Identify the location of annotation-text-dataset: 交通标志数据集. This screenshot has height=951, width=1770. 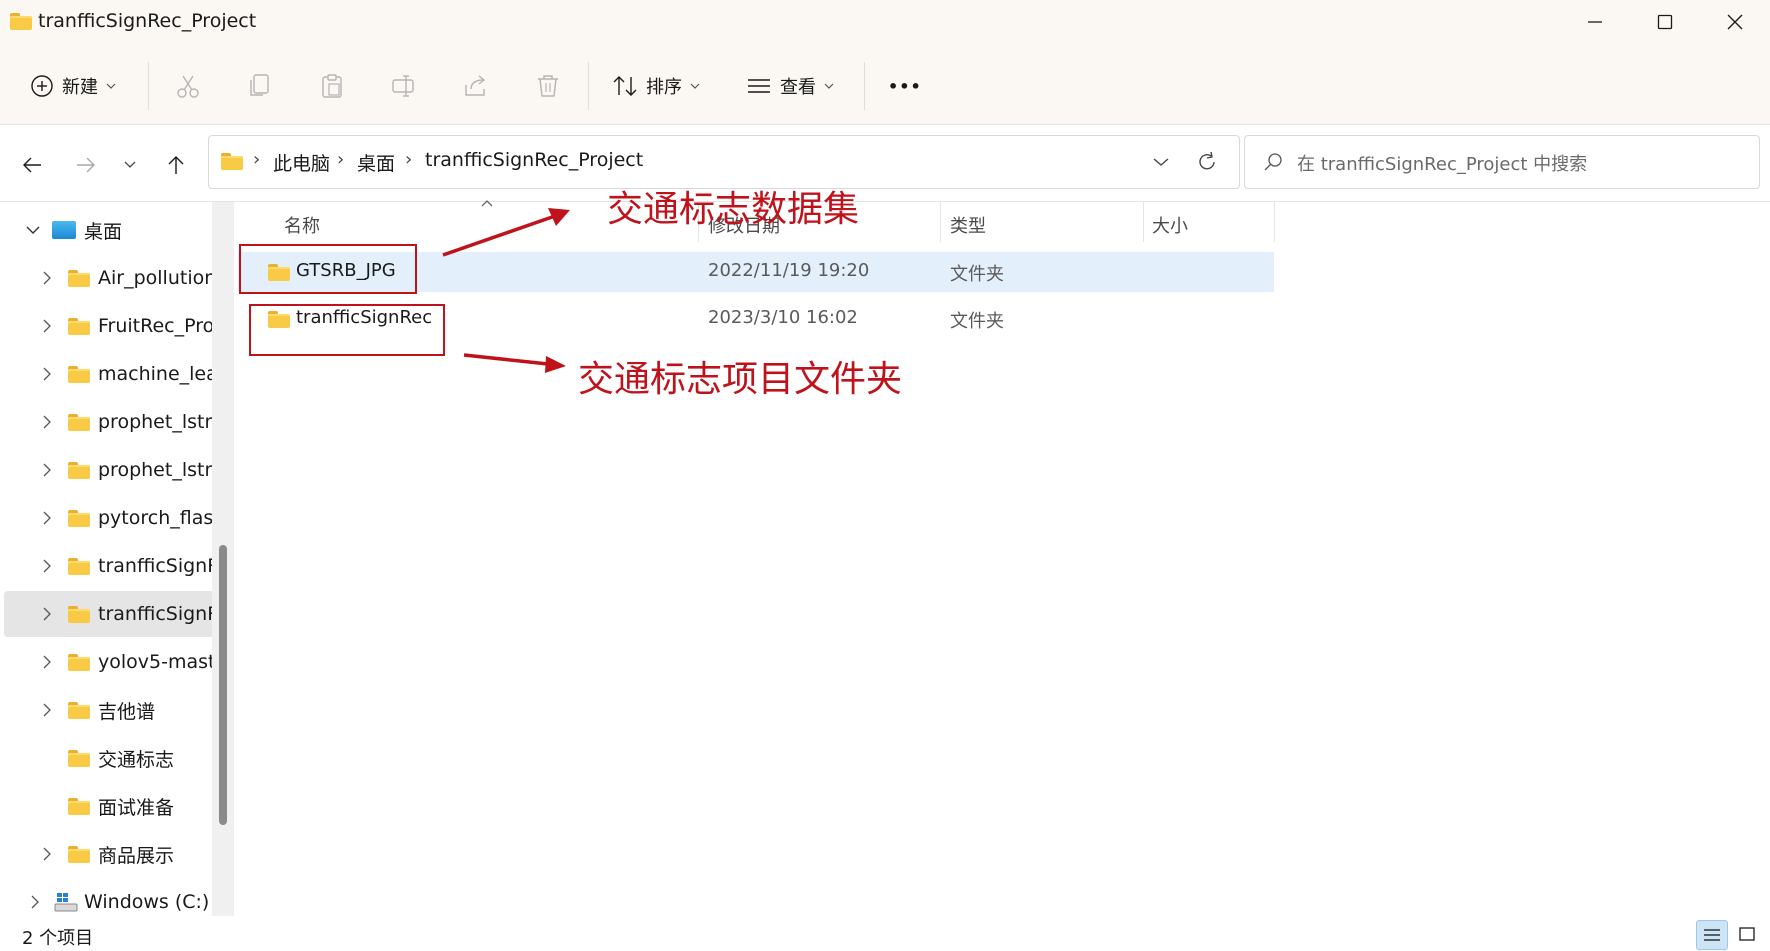
(733, 209).